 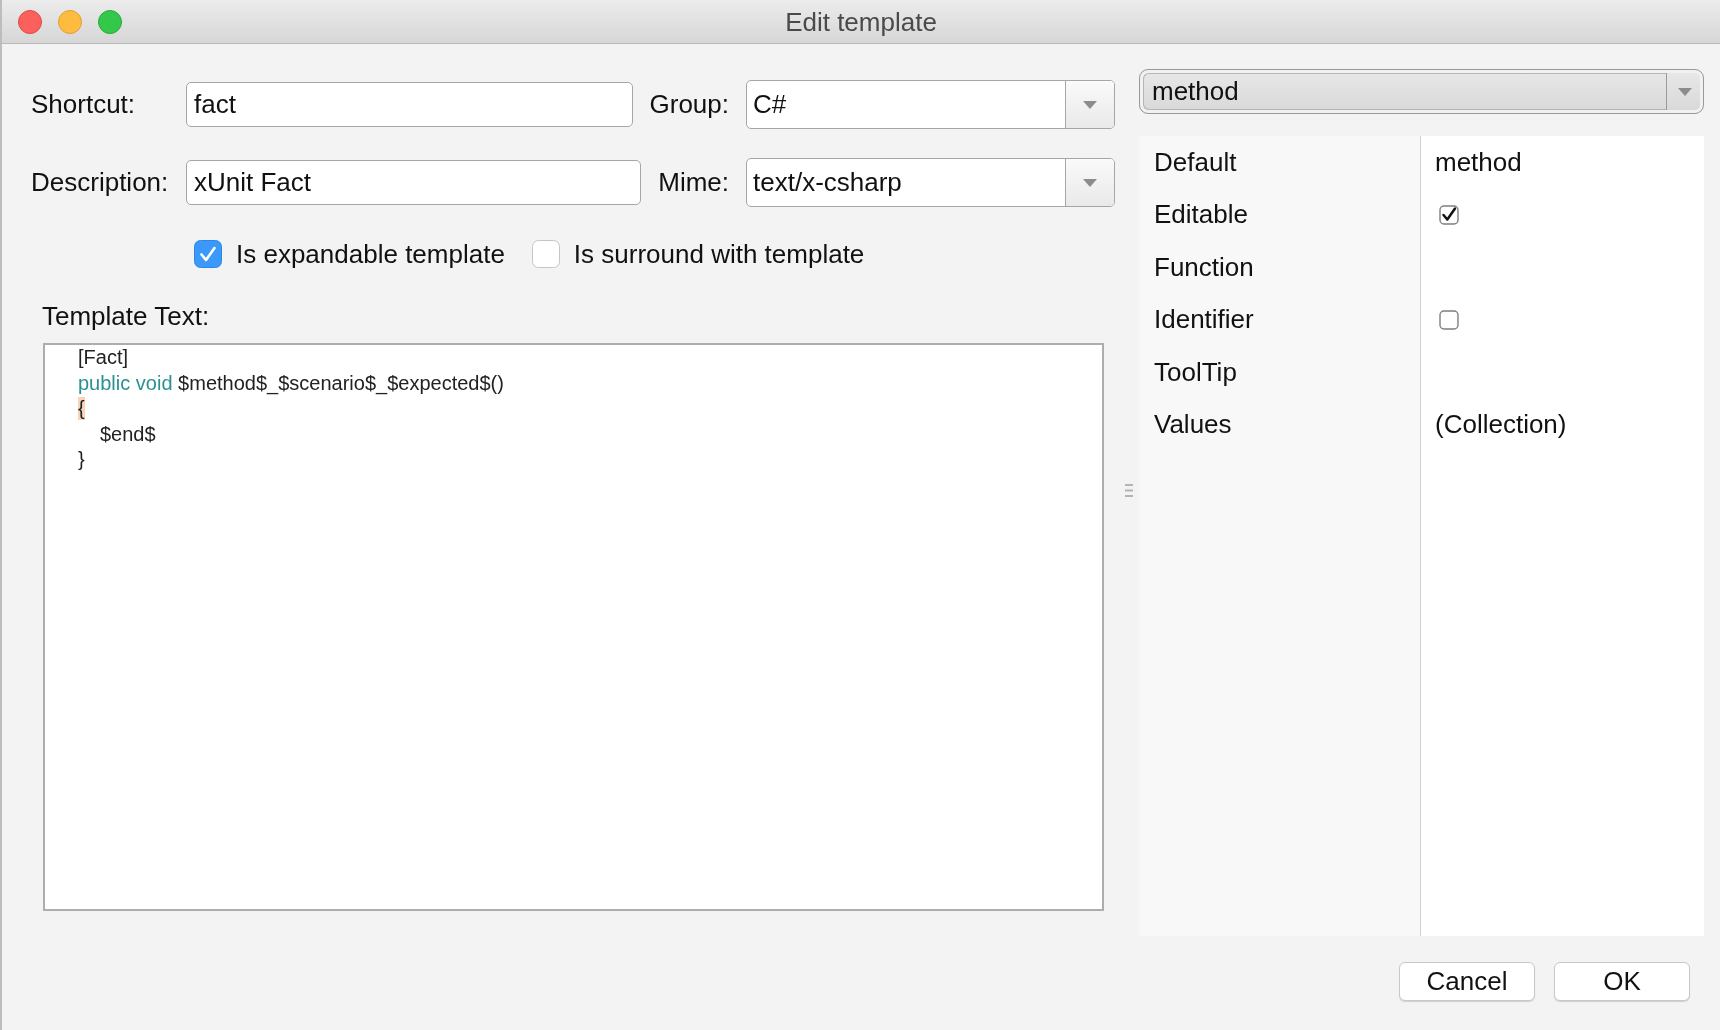 What do you see at coordinates (1467, 981) in the screenshot?
I see `cancel-button: Cancel` at bounding box center [1467, 981].